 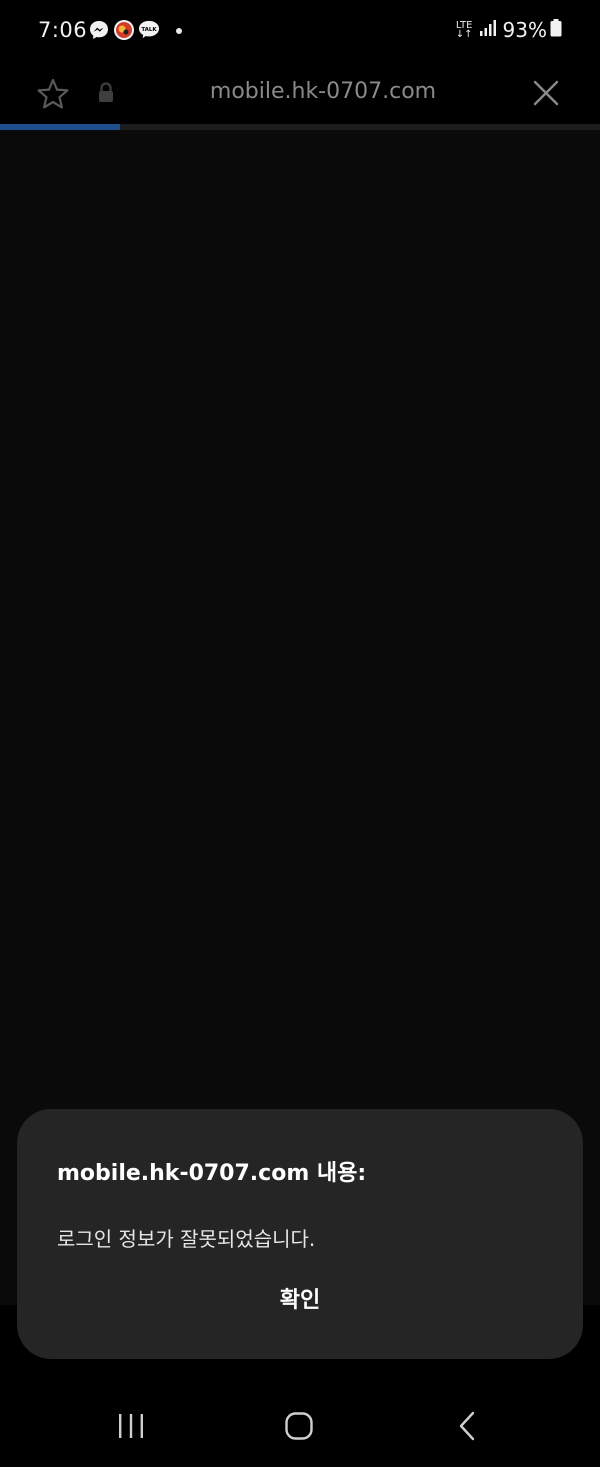 I want to click on messenger-icon, so click(x=99, y=30).